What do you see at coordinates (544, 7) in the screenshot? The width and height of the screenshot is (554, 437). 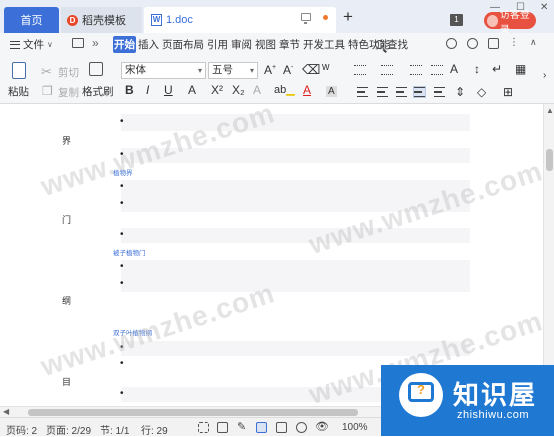 I see `close-icon: ✕` at bounding box center [544, 7].